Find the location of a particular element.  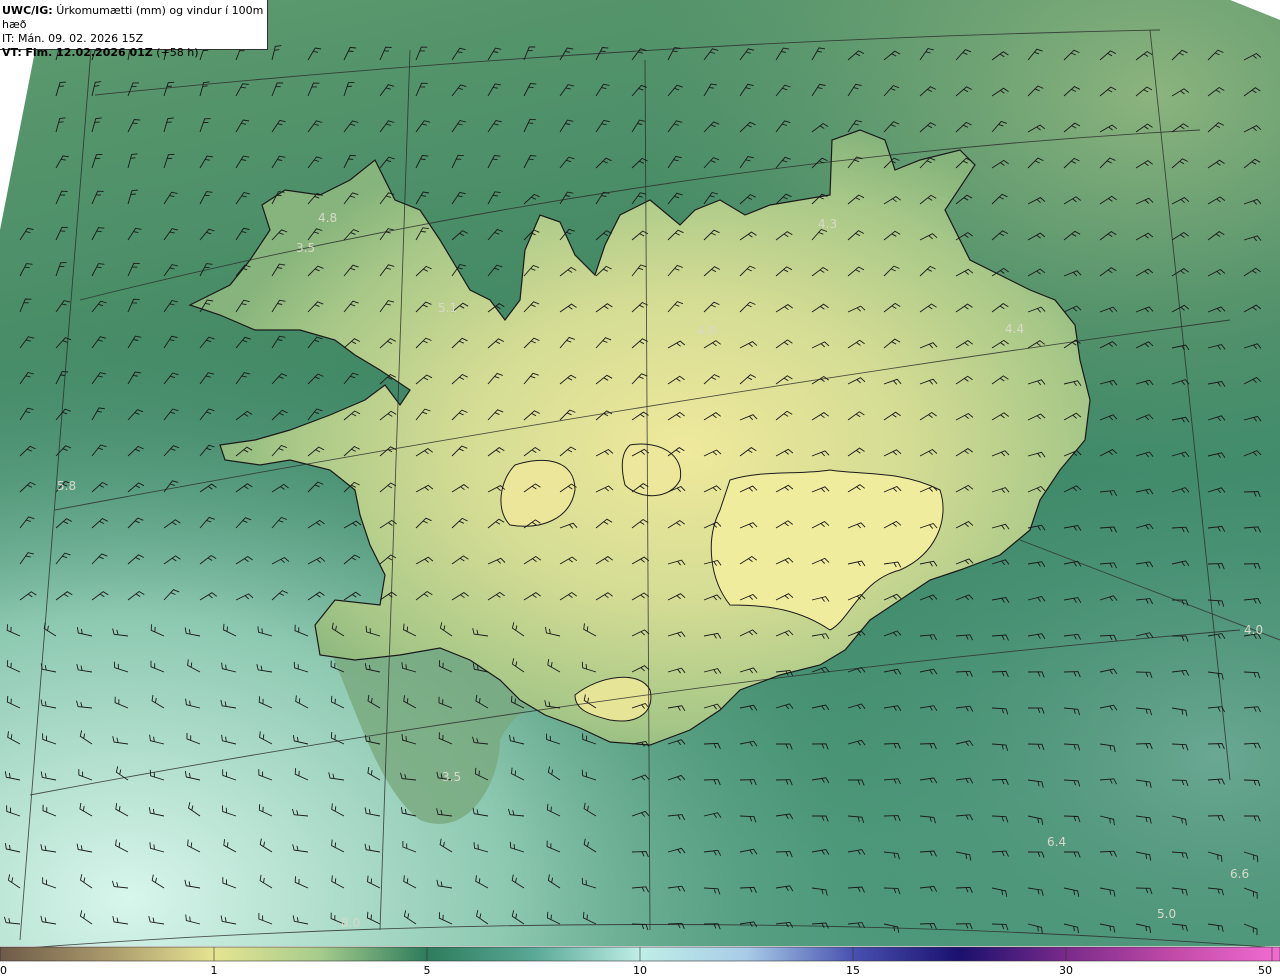

value-label: 4.0 is located at coordinates (1253, 630).